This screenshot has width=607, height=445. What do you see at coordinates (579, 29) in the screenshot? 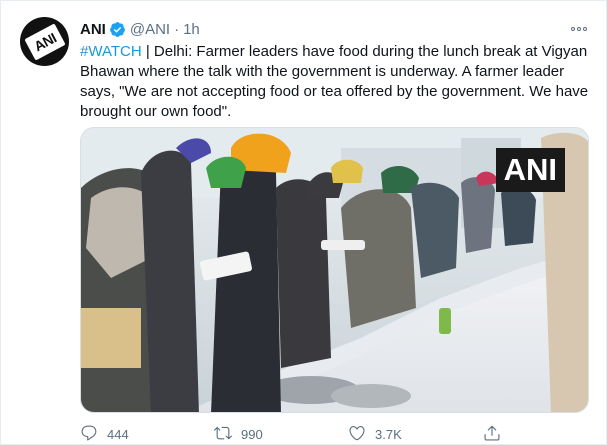
I see `more-options-icon` at bounding box center [579, 29].